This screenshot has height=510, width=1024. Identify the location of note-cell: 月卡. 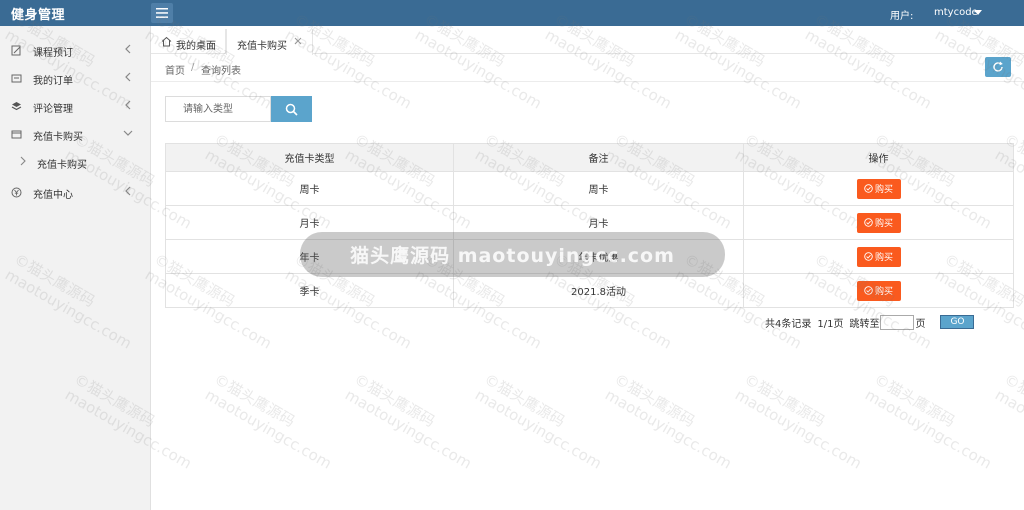
(598, 222).